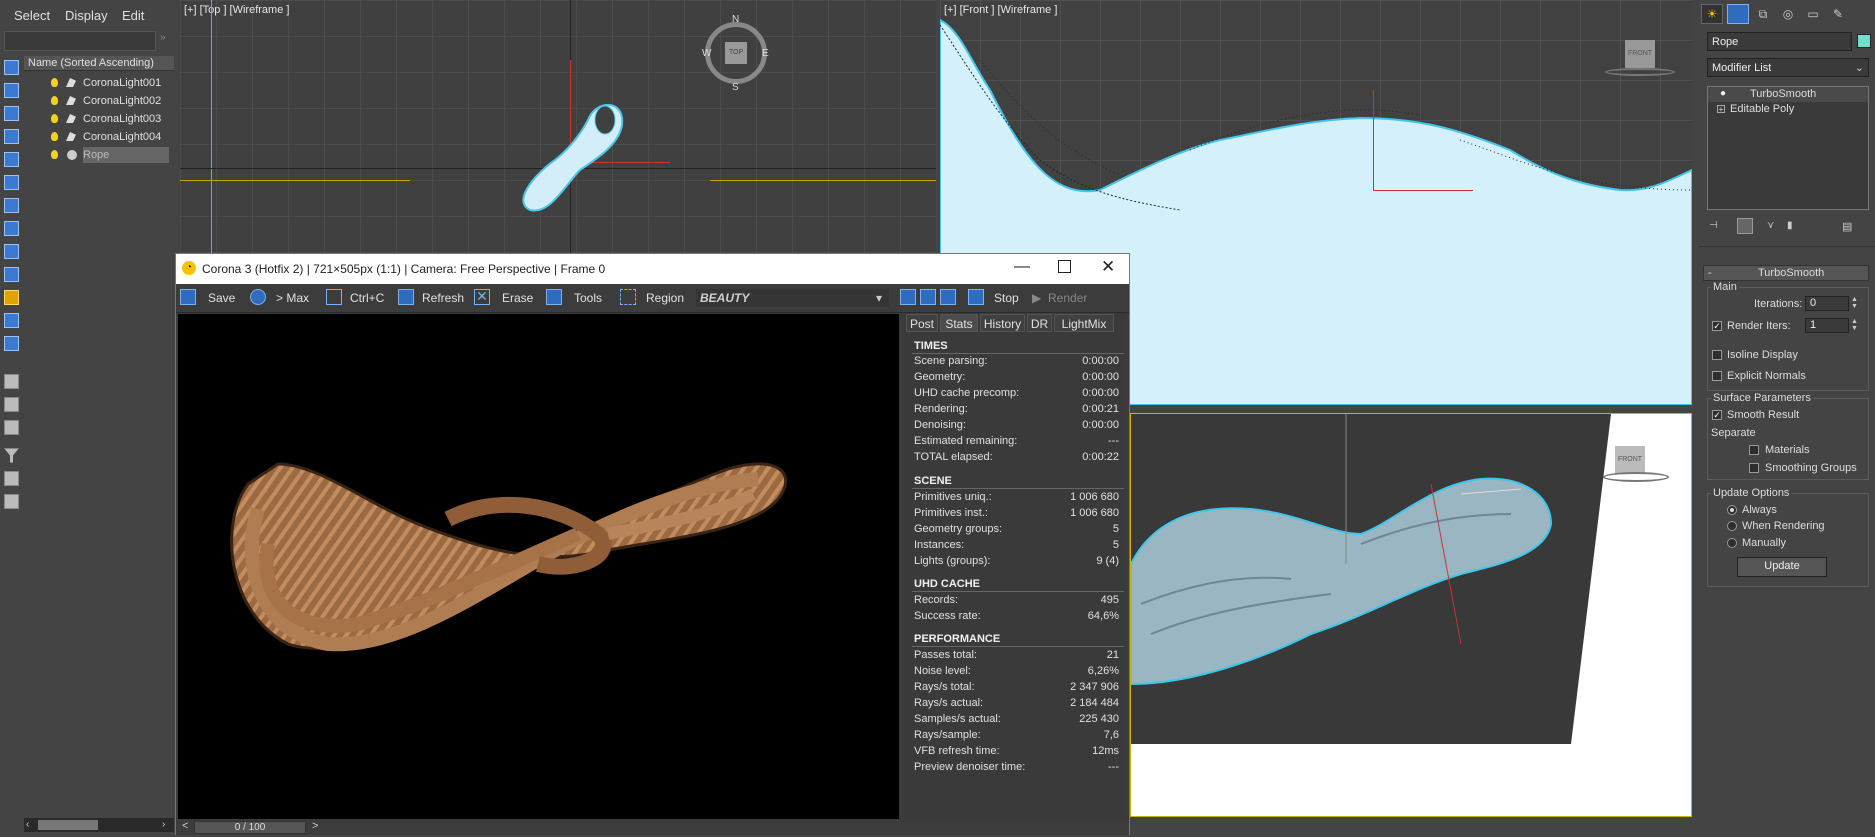  Describe the element at coordinates (11, 182) in the screenshot. I see `display-helpers-icon` at that location.